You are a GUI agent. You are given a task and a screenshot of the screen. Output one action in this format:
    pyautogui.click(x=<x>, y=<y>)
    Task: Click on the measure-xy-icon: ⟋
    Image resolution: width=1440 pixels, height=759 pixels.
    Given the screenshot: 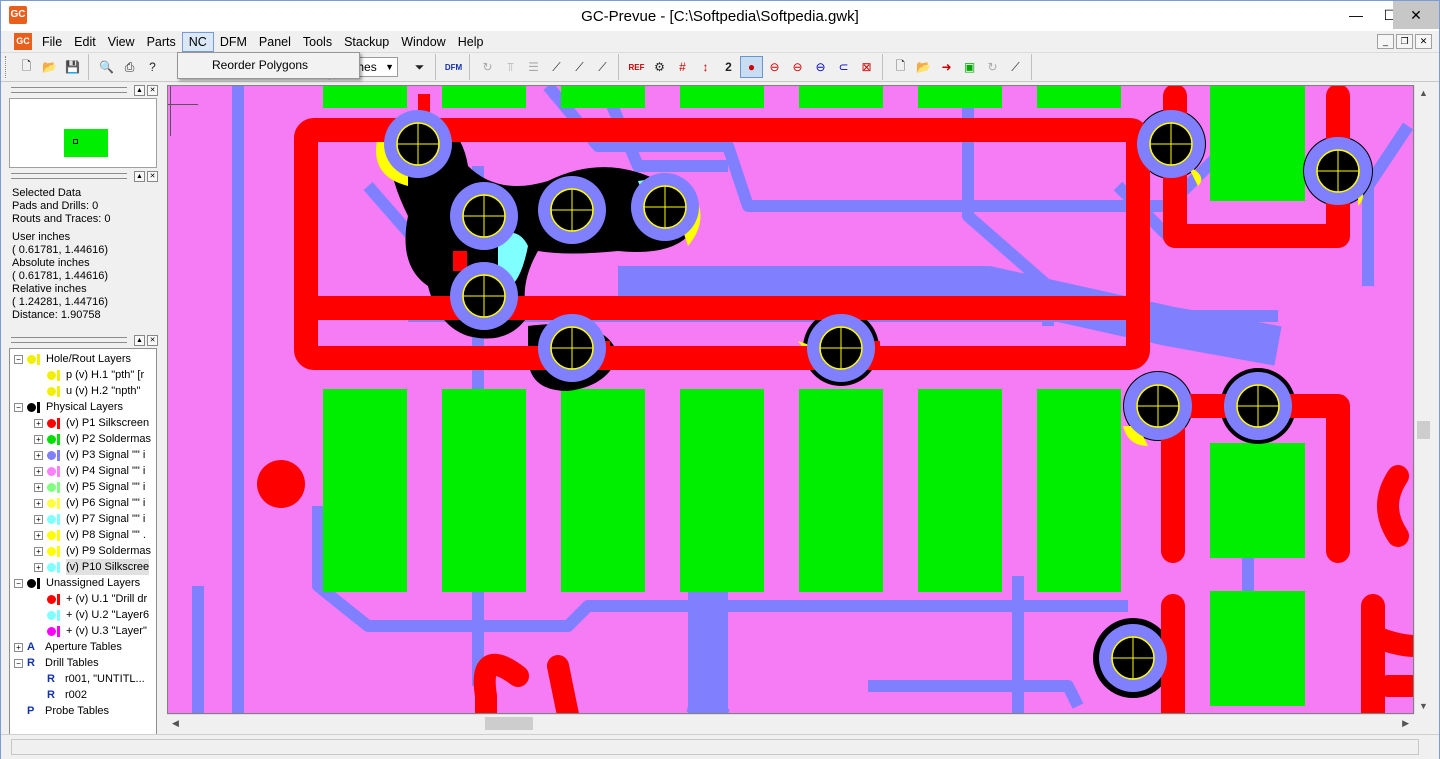 What is the action you would take?
    pyautogui.click(x=556, y=67)
    